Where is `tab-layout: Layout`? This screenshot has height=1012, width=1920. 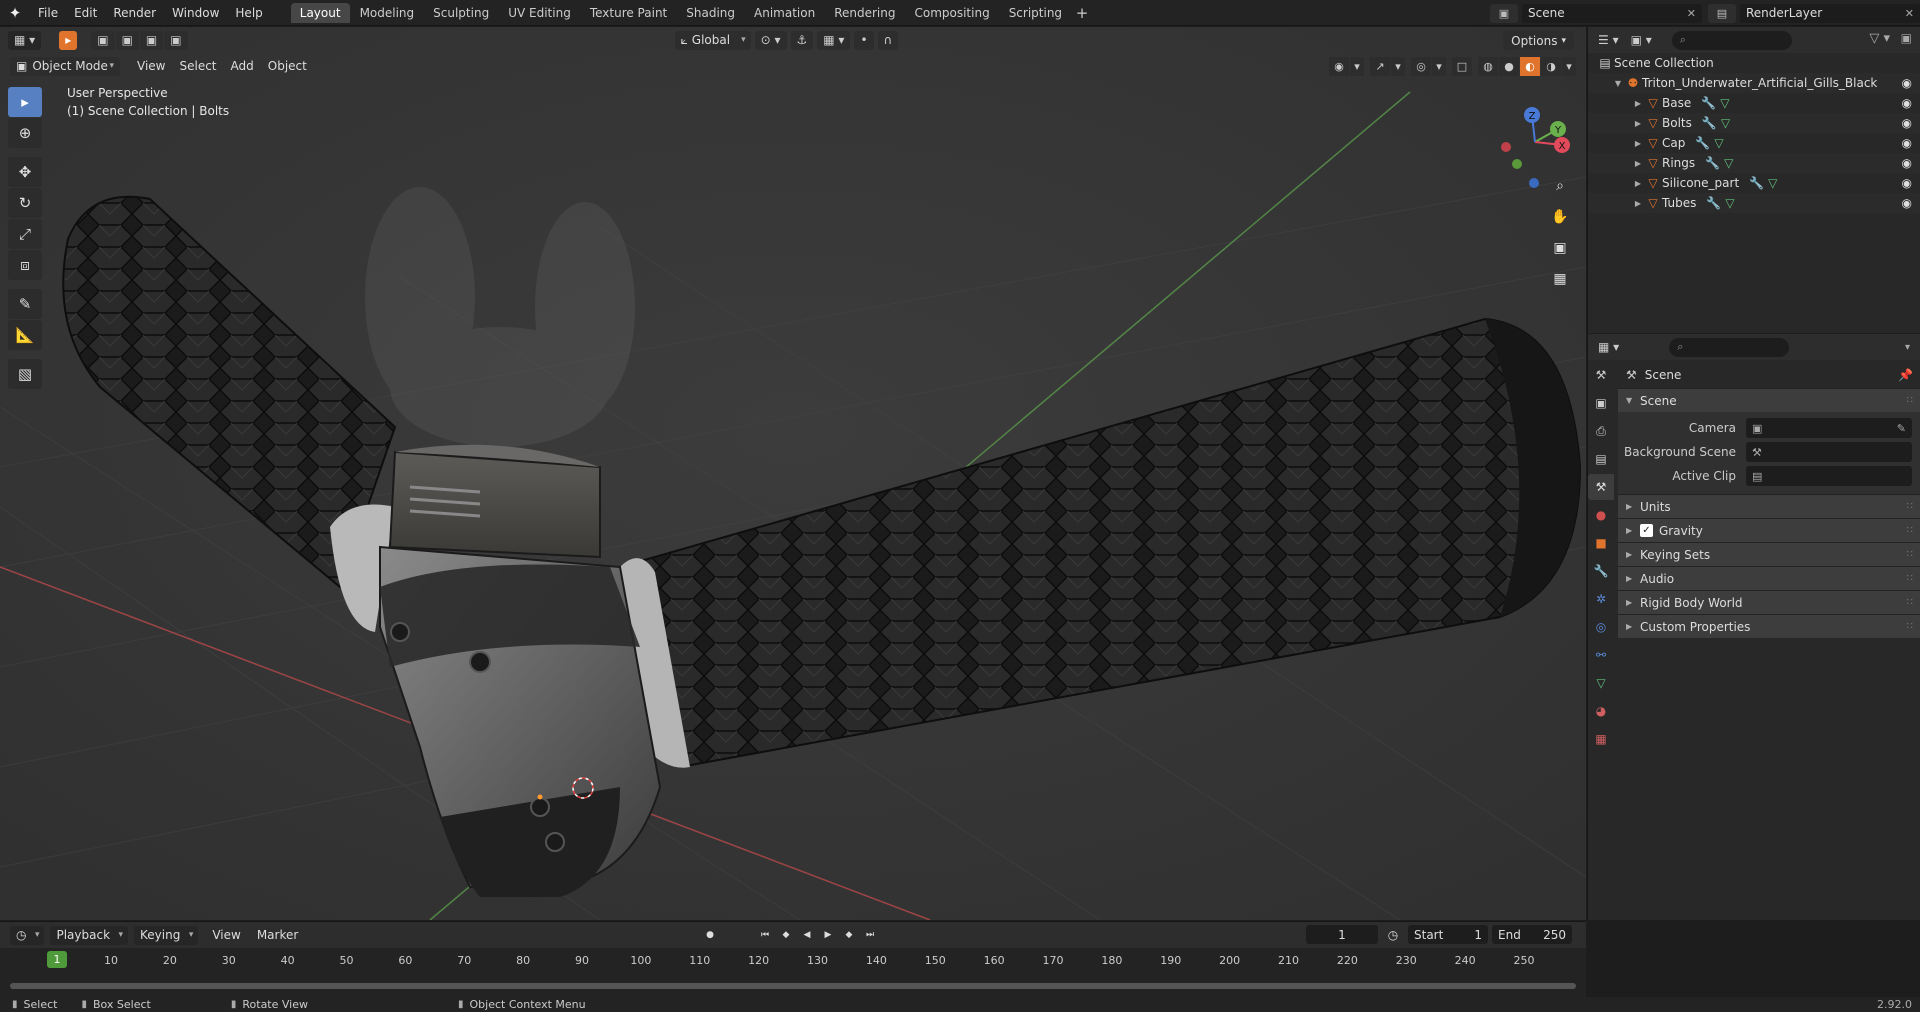 tab-layout: Layout is located at coordinates (320, 12).